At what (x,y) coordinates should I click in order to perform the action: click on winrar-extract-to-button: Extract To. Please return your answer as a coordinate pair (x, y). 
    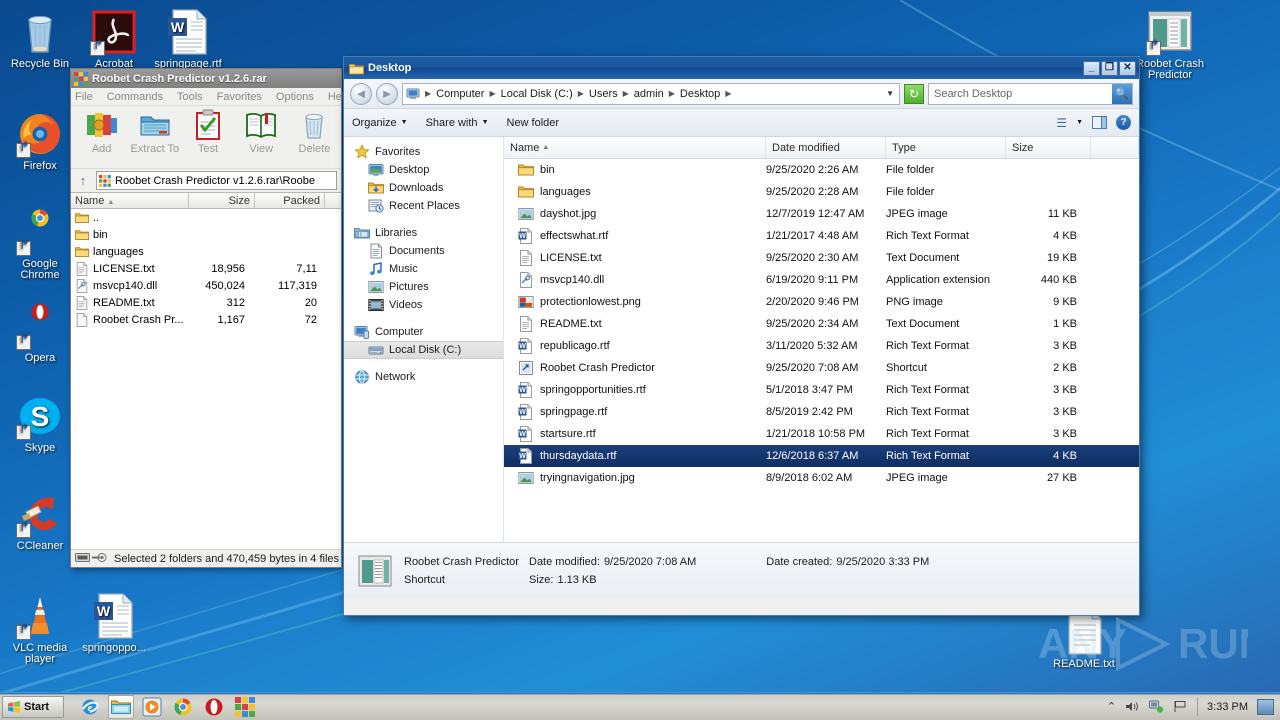
    Looking at the image, I should click on (154, 132).